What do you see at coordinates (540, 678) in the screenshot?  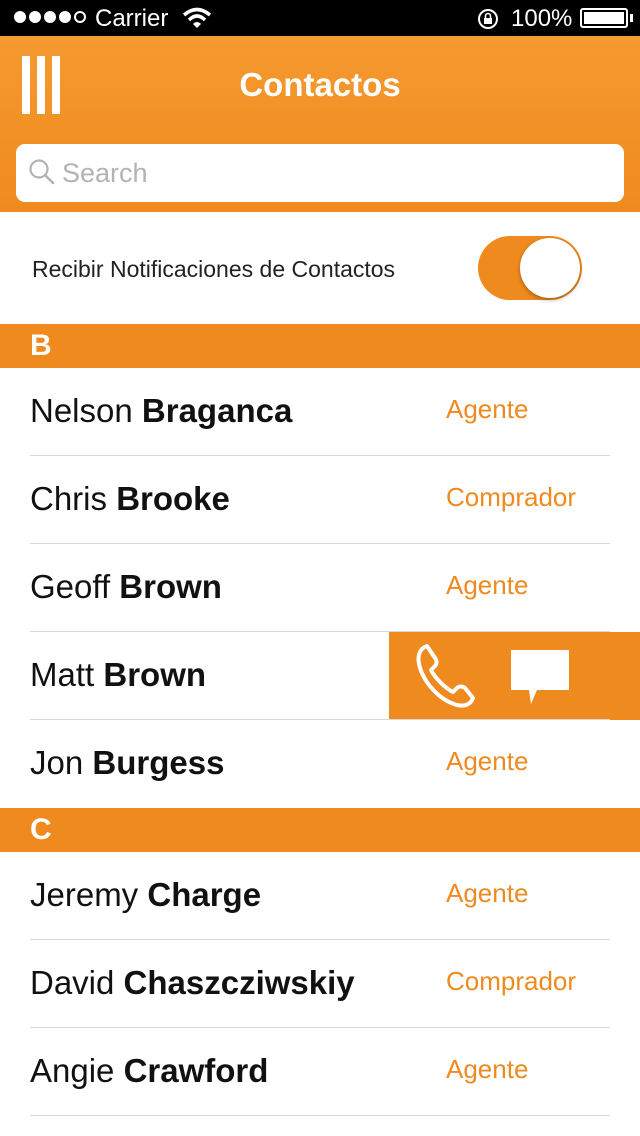 I see `message-icon` at bounding box center [540, 678].